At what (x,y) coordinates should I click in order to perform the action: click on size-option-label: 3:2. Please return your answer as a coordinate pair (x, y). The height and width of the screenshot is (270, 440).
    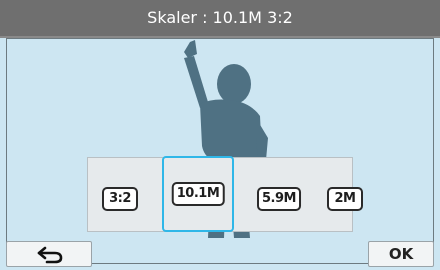
    Looking at the image, I should click on (120, 199).